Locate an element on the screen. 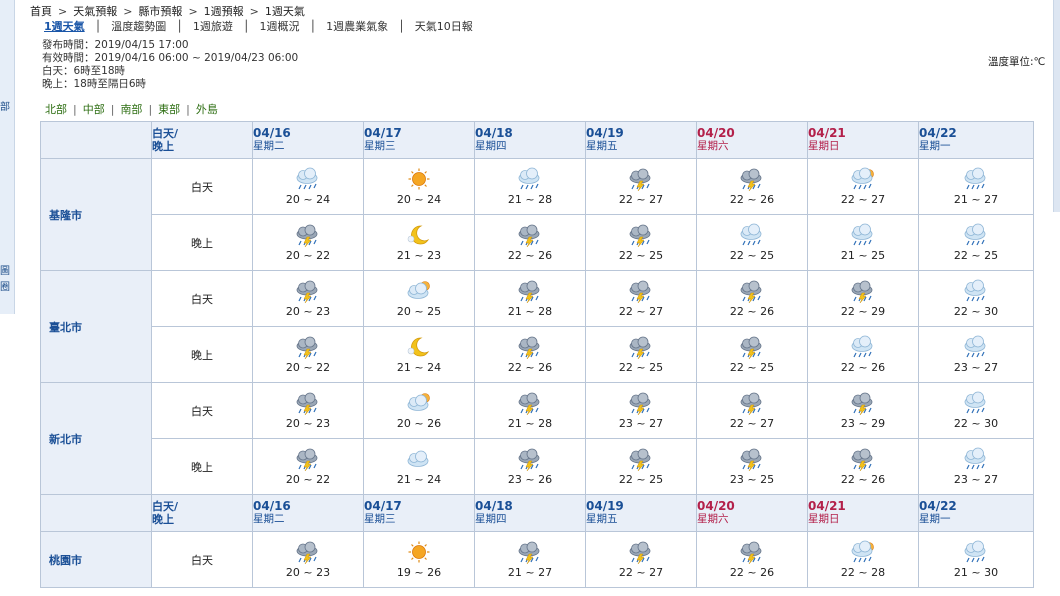 This screenshot has width=1060, height=596. breadcrumb-home: 首頁 is located at coordinates (41, 11).